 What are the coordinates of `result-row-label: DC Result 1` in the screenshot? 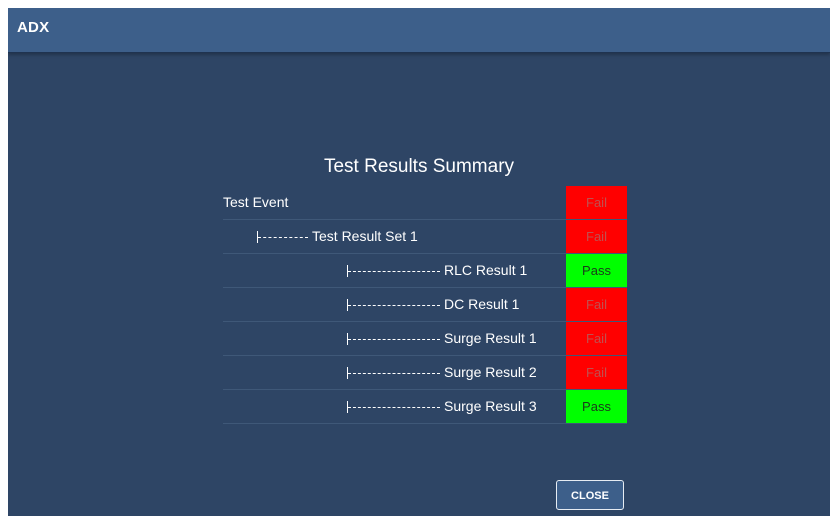 It's located at (433, 304).